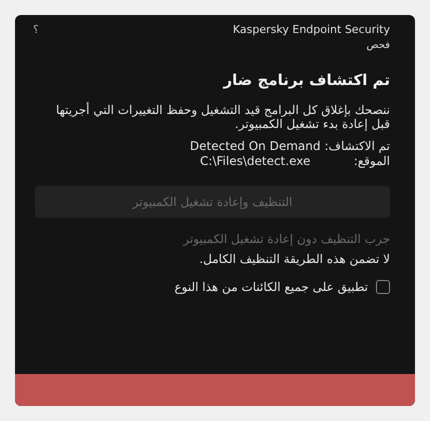 This screenshot has height=421, width=430. Describe the element at coordinates (371, 161) in the screenshot. I see `detail-label: الموقع:` at that location.